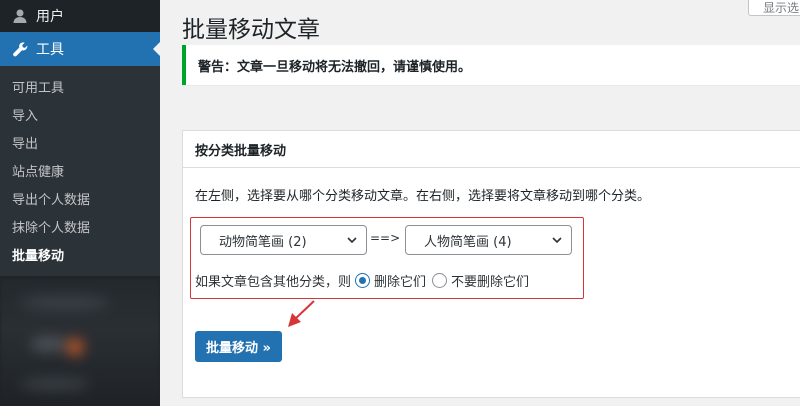 Image resolution: width=800 pixels, height=406 pixels. What do you see at coordinates (774, 8) in the screenshot?
I see `screen-options-button: 显示选` at bounding box center [774, 8].